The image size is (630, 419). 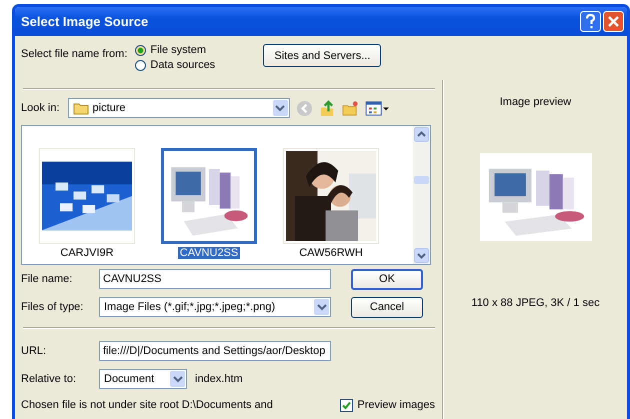 I want to click on view-menu-icon, so click(x=377, y=108).